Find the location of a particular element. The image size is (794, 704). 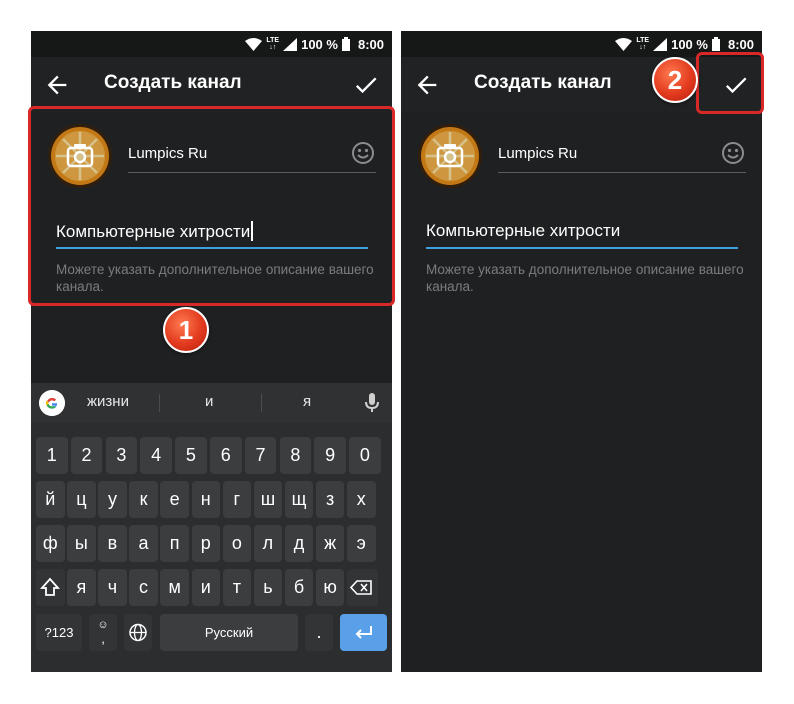

key-letter: ж is located at coordinates (330, 543).